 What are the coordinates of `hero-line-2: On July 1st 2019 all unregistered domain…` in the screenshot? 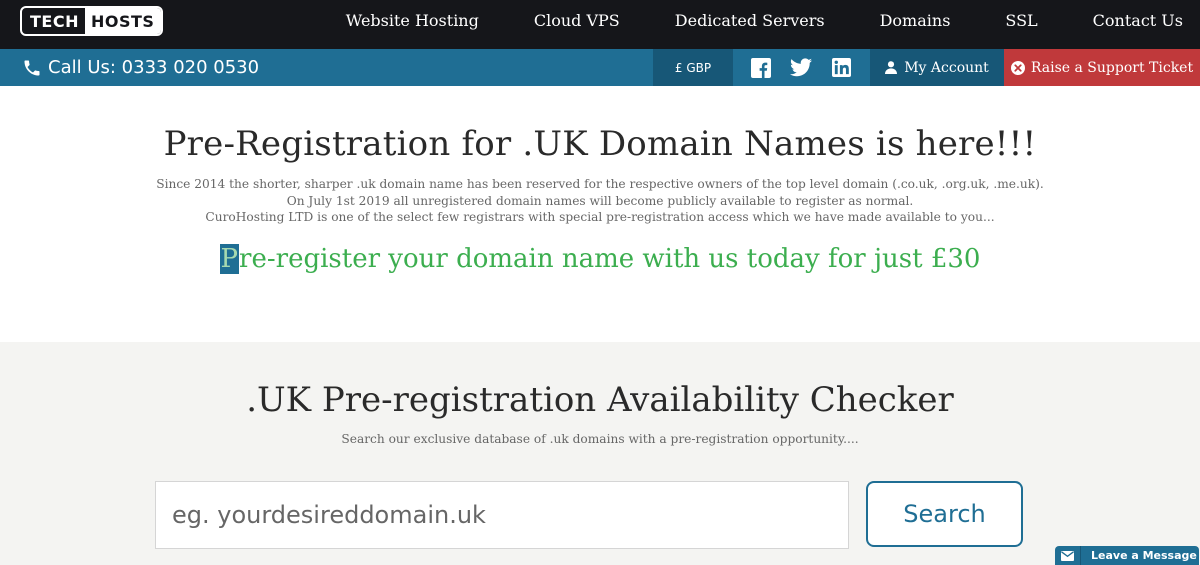 It's located at (600, 200).